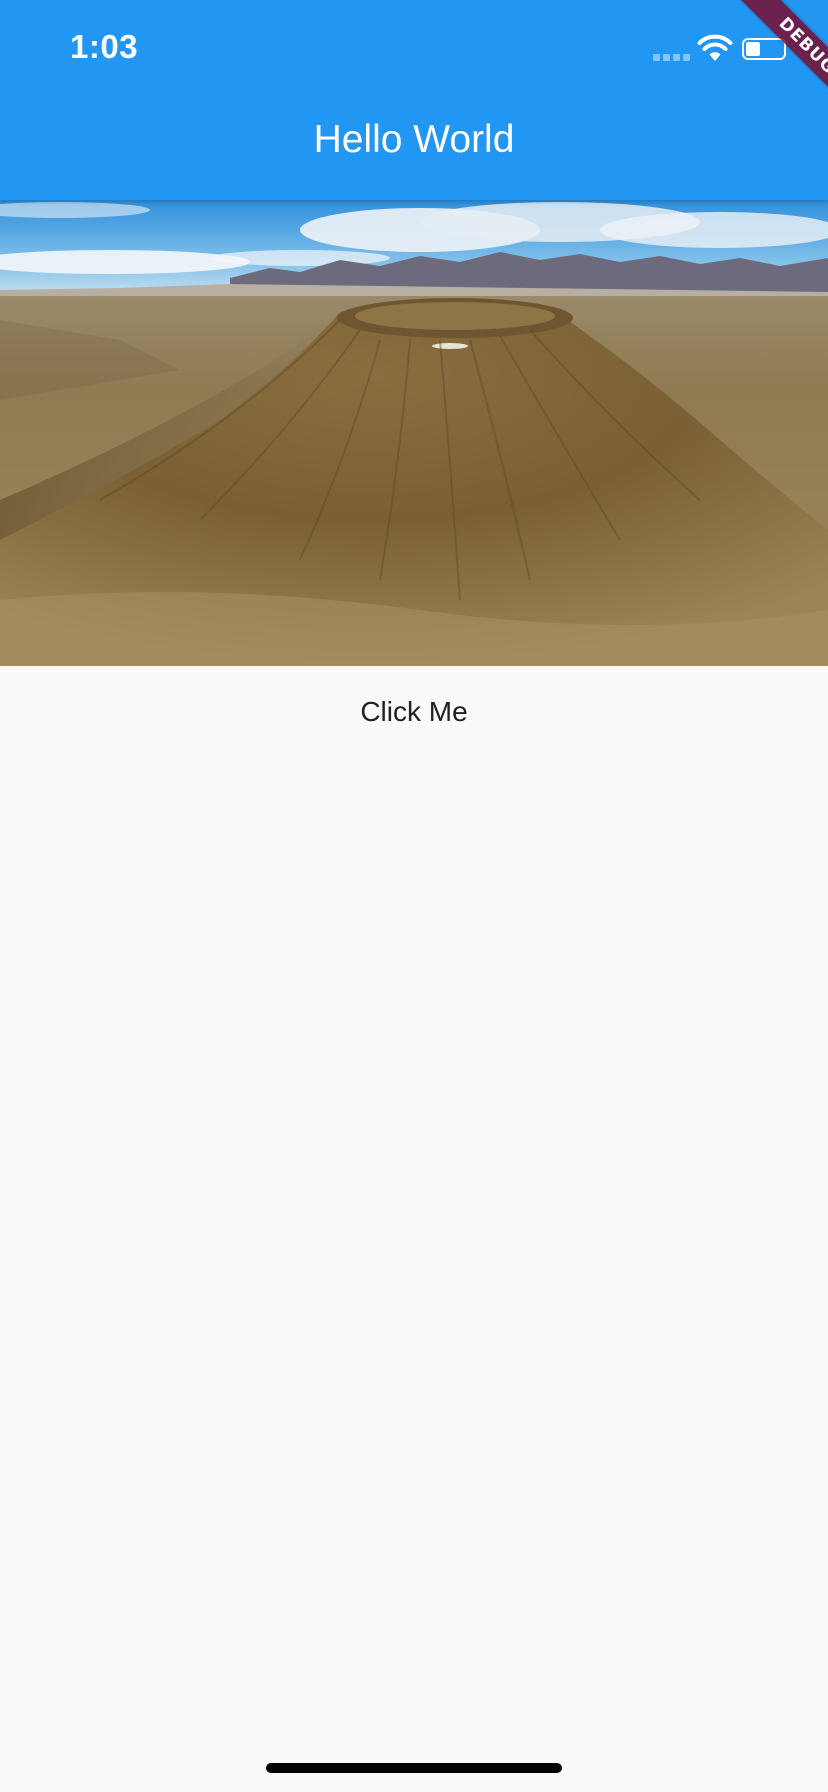 This screenshot has height=1792, width=828. What do you see at coordinates (753, 49) in the screenshot?
I see `battery-level` at bounding box center [753, 49].